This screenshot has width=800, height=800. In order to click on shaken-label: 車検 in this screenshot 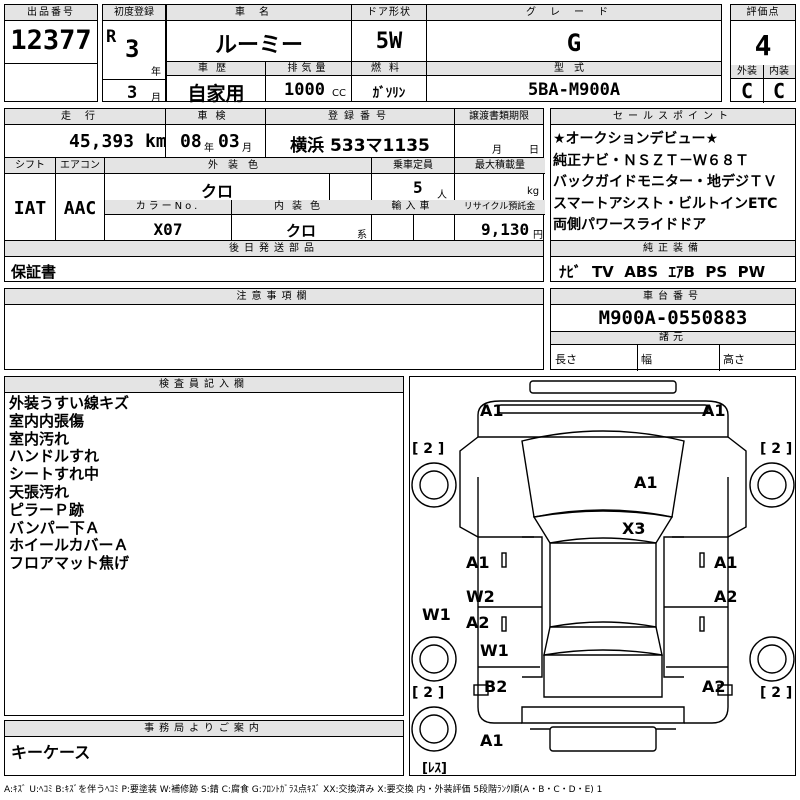, I will do `click(215, 117)`.